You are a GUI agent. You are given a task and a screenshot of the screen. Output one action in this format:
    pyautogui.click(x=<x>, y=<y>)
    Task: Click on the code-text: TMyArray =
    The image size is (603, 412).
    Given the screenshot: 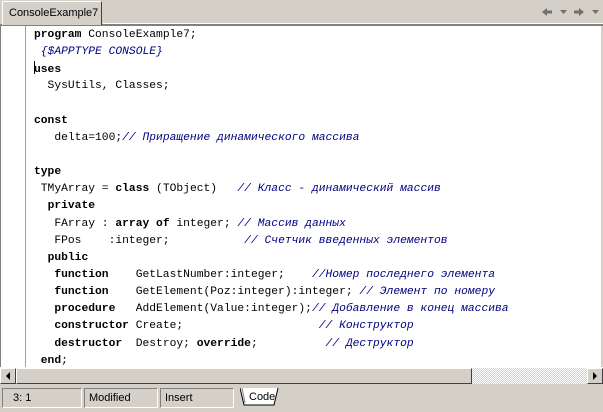 What is the action you would take?
    pyautogui.click(x=75, y=189)
    